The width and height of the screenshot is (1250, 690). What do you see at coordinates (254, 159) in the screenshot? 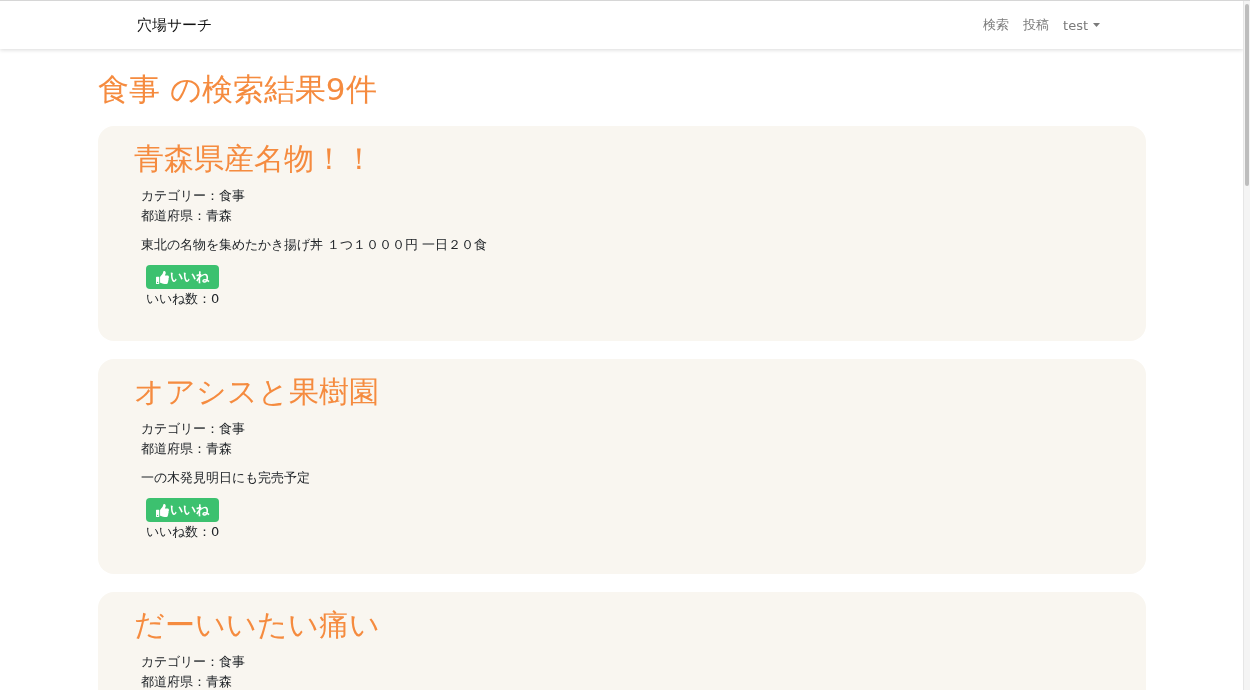
I see `result-title: 青森県産名物！！` at bounding box center [254, 159].